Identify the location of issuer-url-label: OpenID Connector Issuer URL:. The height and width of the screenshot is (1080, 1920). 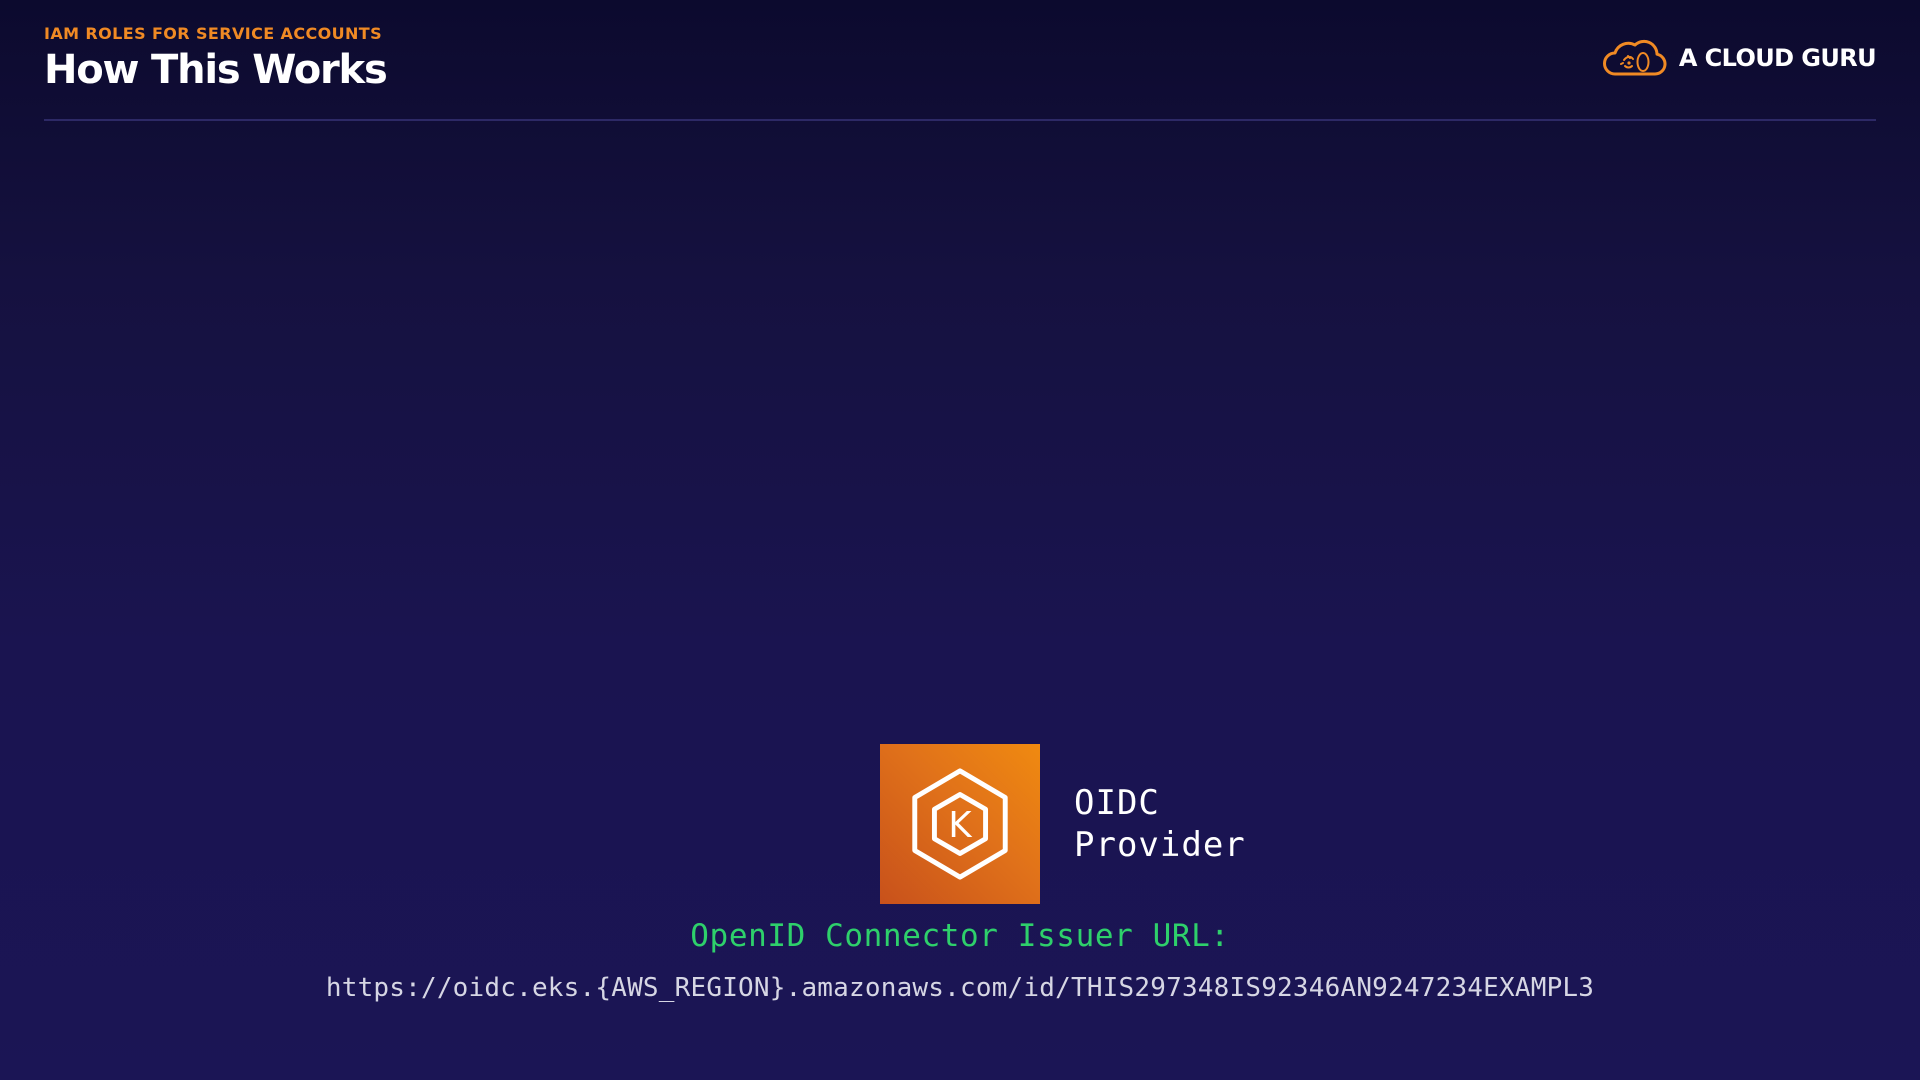
(960, 936).